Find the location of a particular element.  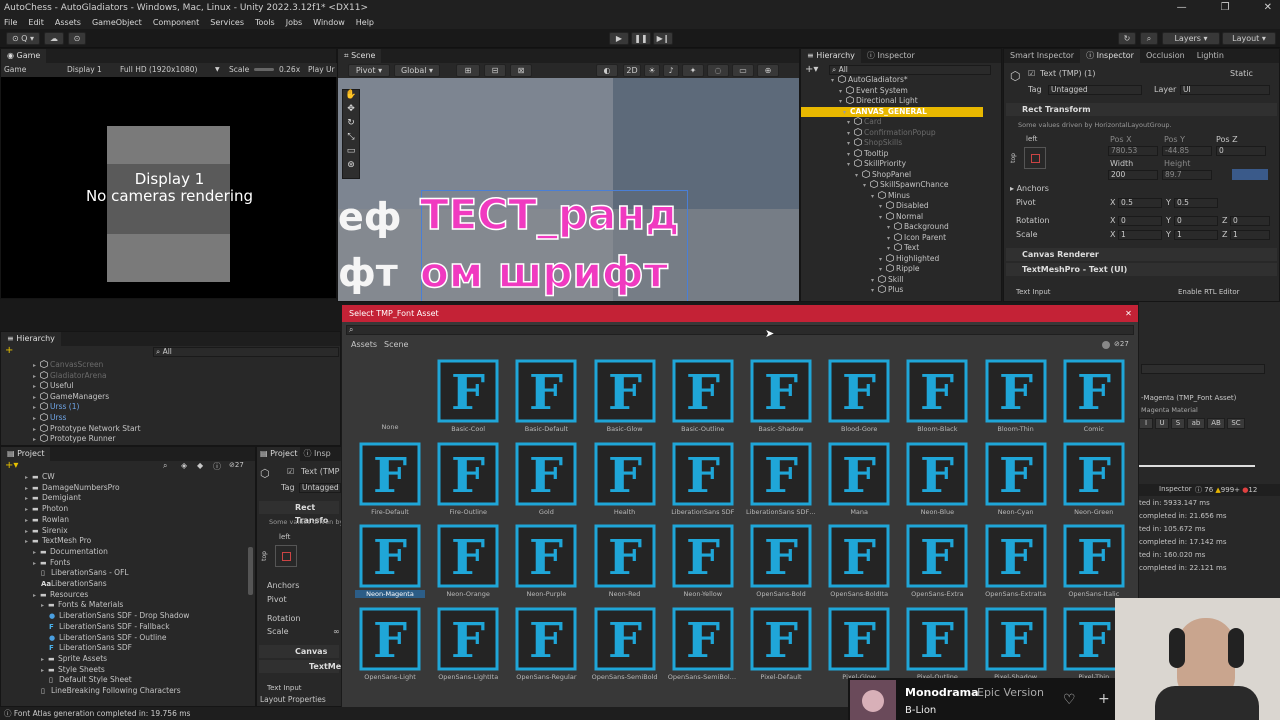

hierarchy-item: ▾ ShopPanel is located at coordinates (901, 175).